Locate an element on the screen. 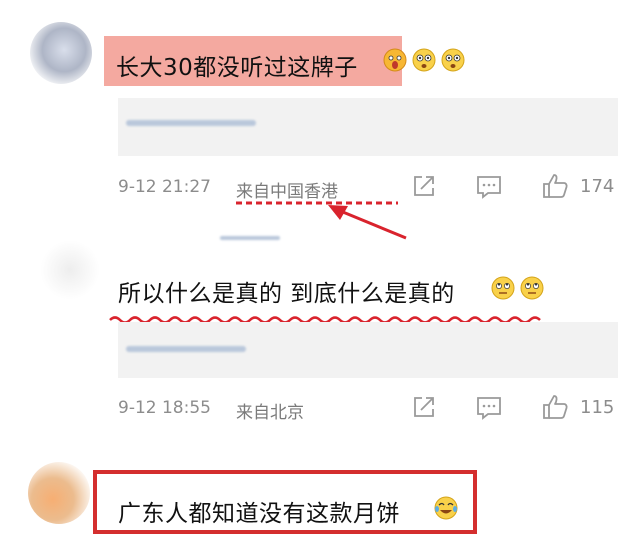 The image size is (640, 538). tears-of-joy-face-icon is located at coordinates (446, 510).